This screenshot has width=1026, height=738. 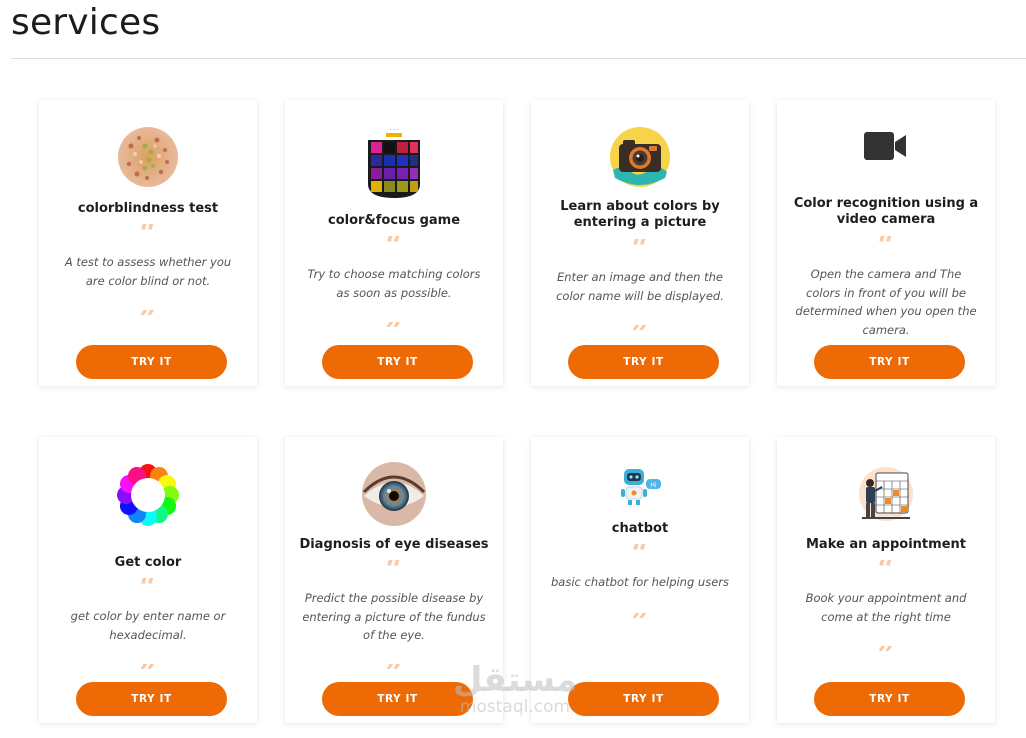 I want to click on camera-icon, so click(x=640, y=157).